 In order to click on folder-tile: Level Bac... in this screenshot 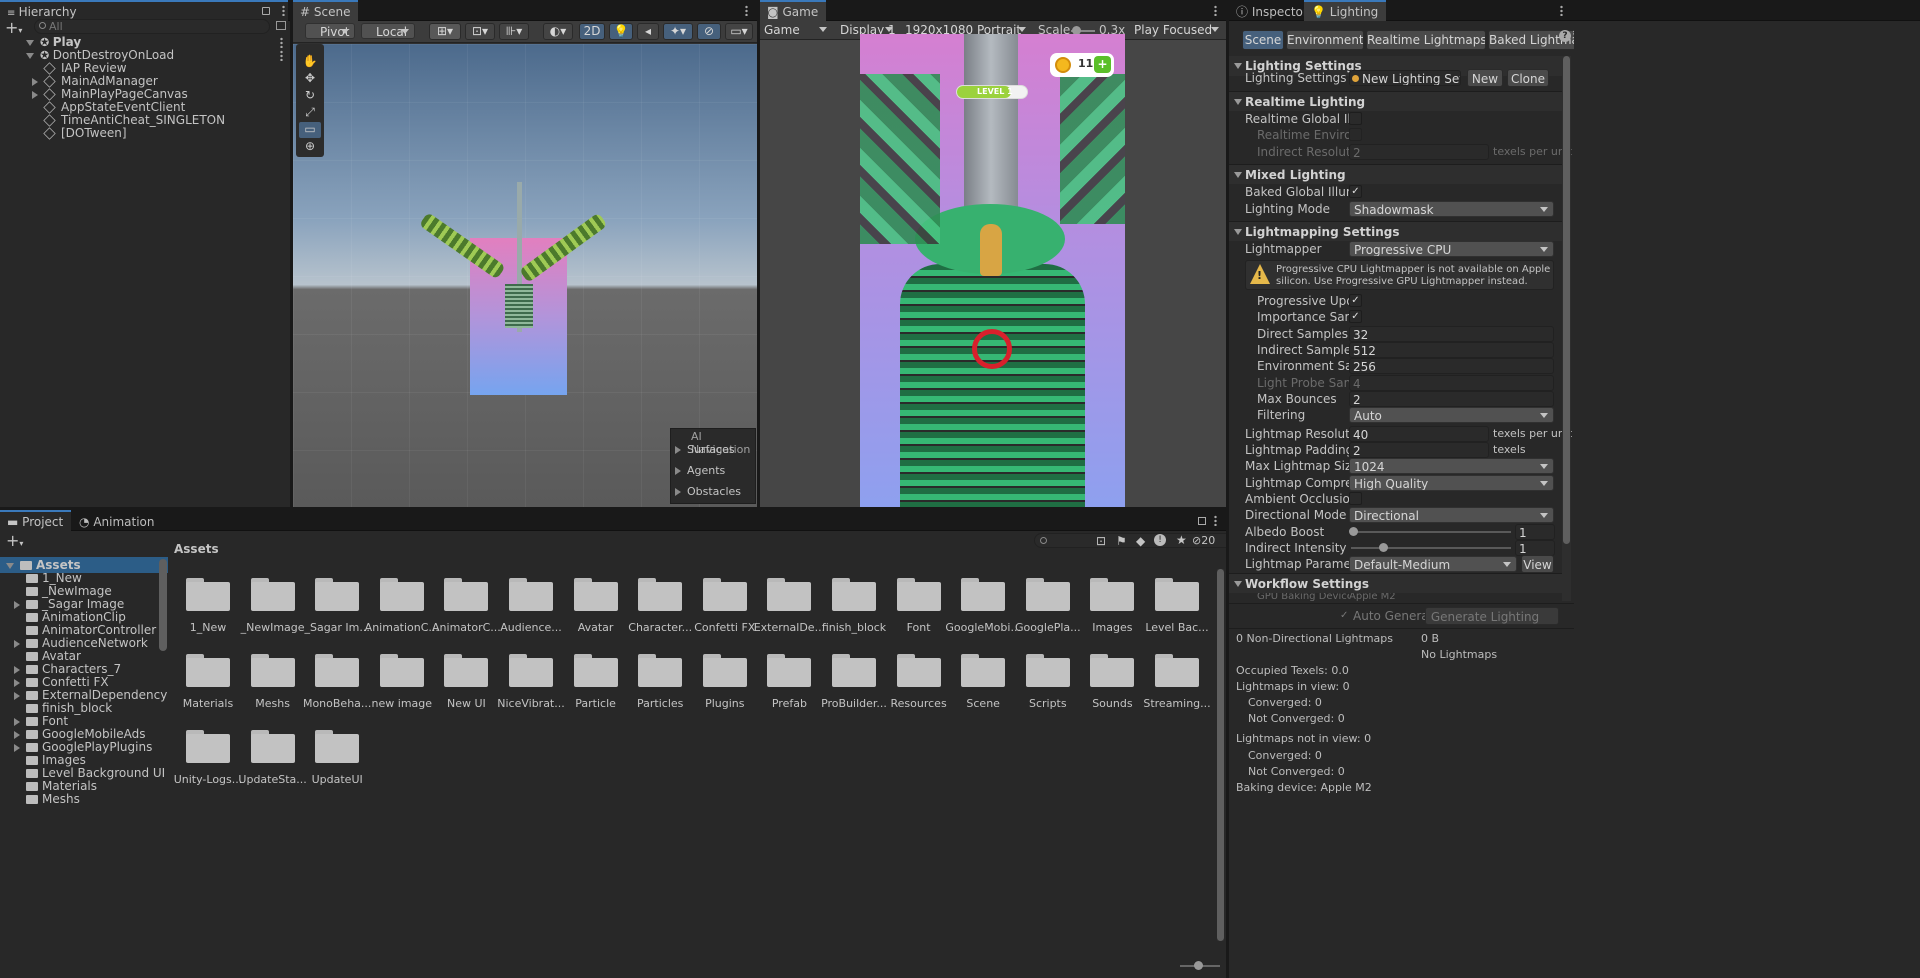, I will do `click(1177, 606)`.